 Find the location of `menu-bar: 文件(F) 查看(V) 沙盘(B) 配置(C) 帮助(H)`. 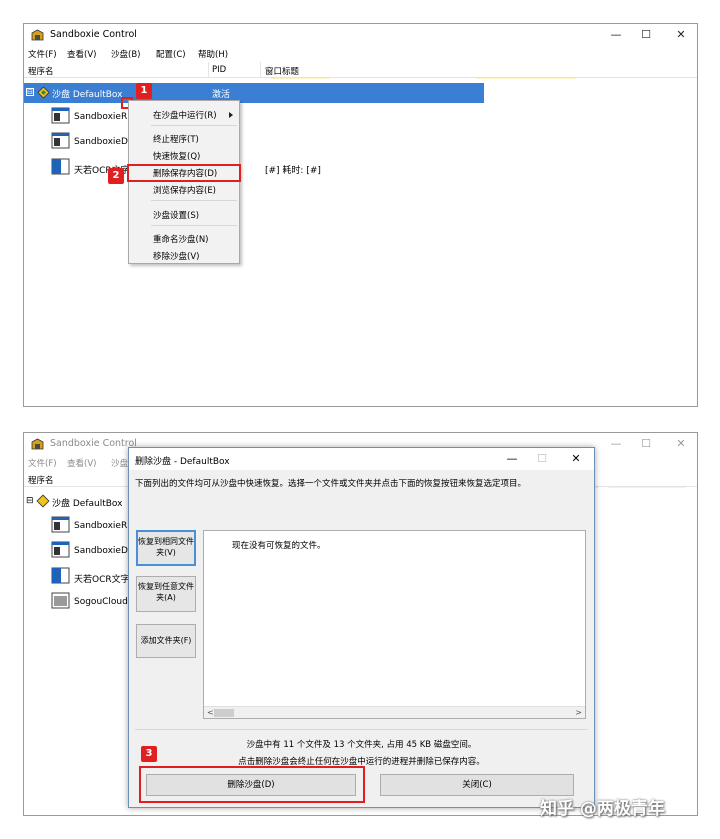

menu-bar: 文件(F) 查看(V) 沙盘(B) 配置(C) 帮助(H) is located at coordinates (360, 54).